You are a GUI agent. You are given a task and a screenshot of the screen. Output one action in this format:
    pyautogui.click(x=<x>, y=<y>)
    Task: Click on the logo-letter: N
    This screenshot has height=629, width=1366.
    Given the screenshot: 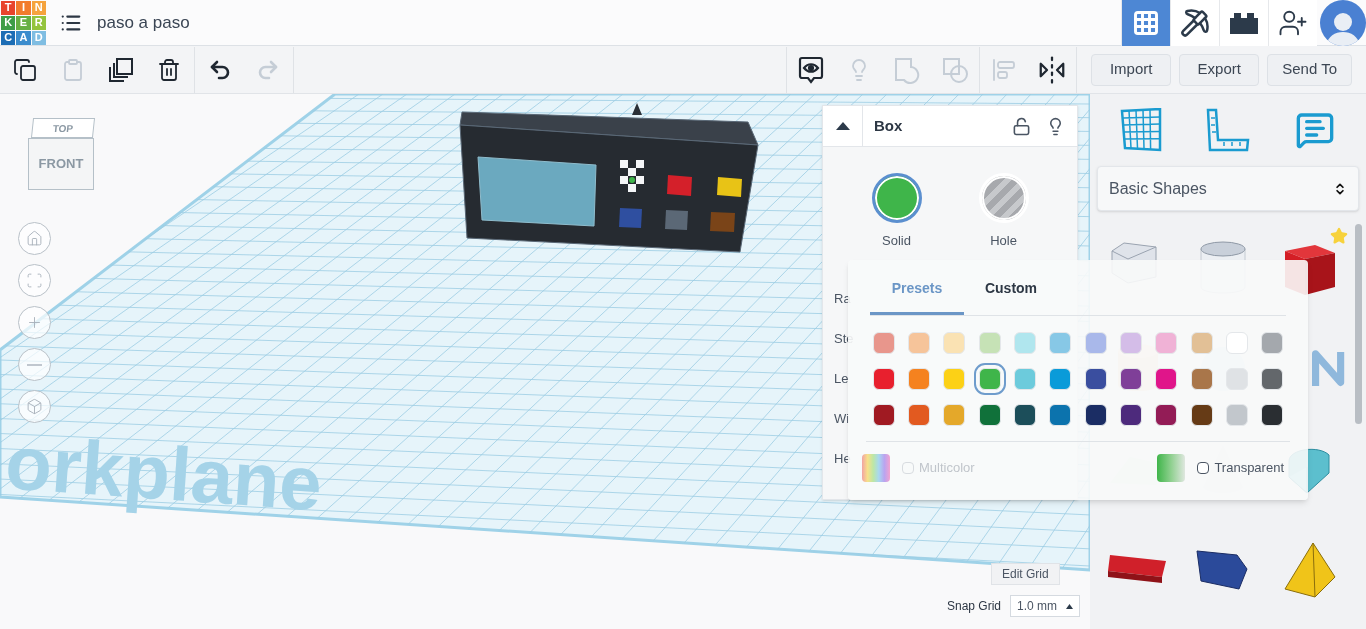 What is the action you would take?
    pyautogui.click(x=38, y=7)
    